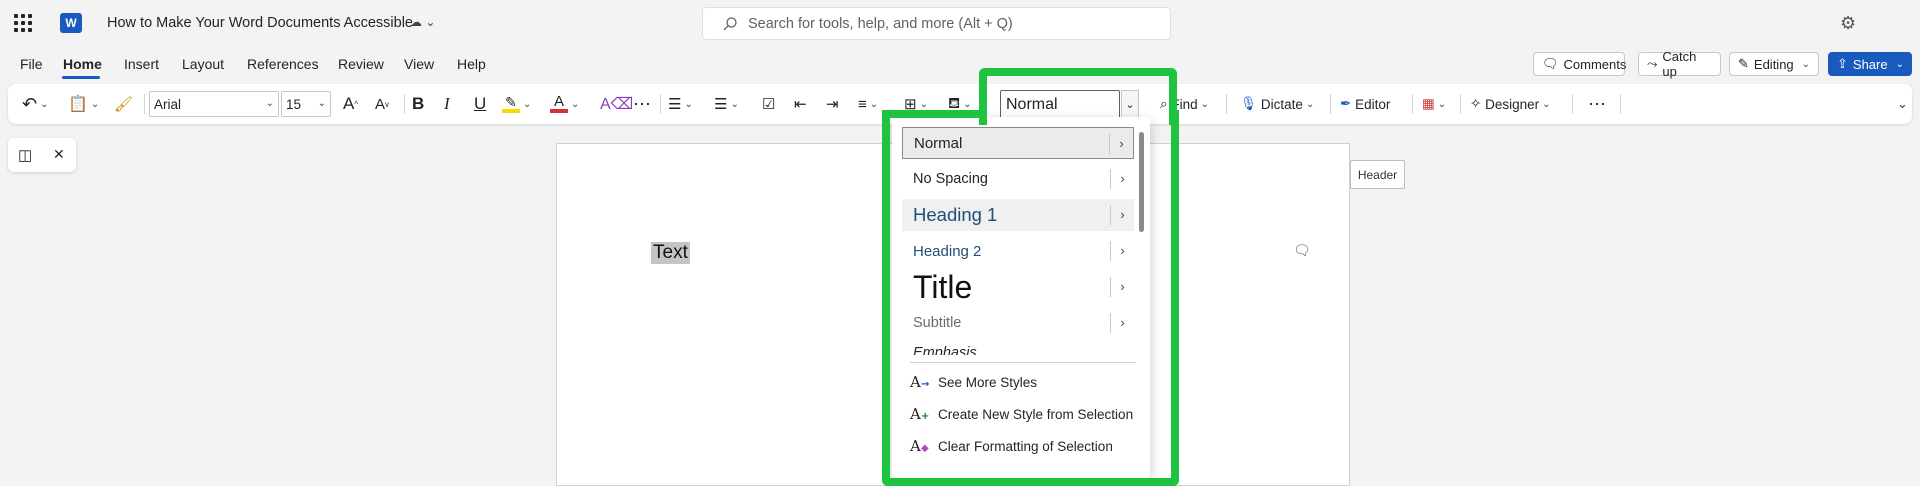  I want to click on header-tooltip: Header, so click(1377, 174).